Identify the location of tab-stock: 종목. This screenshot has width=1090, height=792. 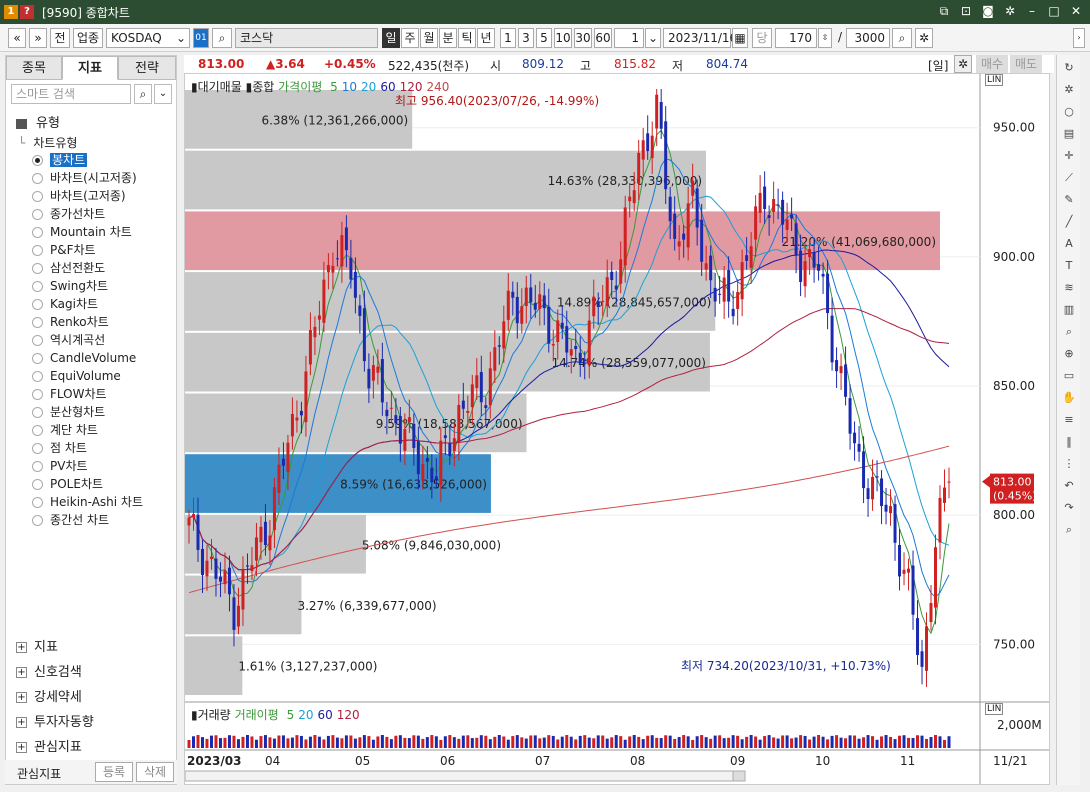
(34, 68).